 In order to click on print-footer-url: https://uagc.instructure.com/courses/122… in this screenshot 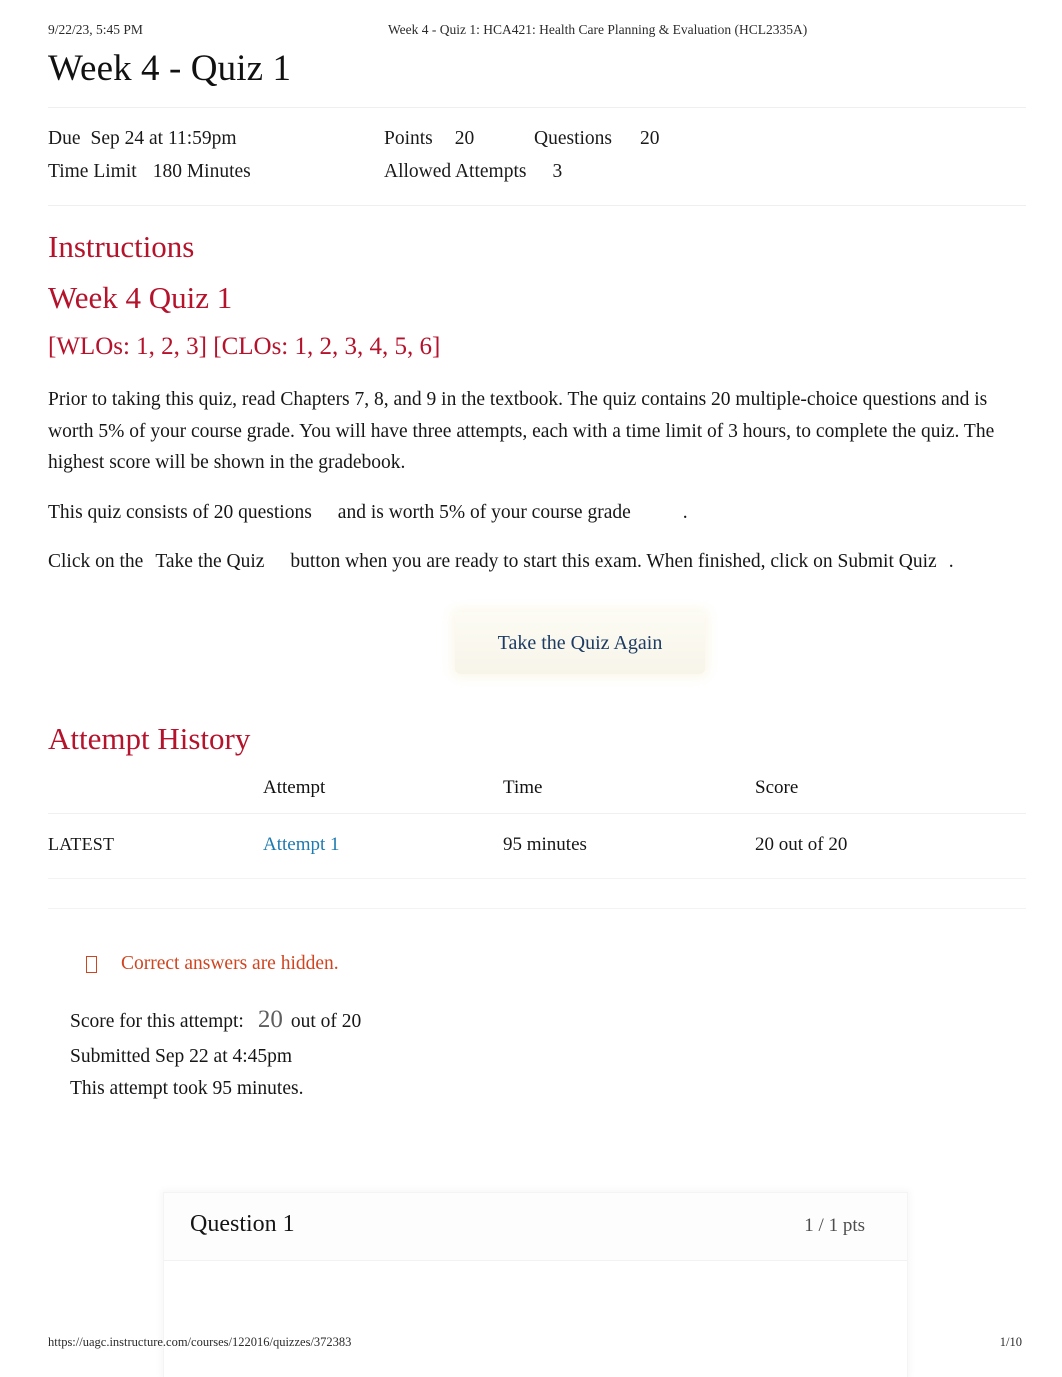, I will do `click(200, 1342)`.